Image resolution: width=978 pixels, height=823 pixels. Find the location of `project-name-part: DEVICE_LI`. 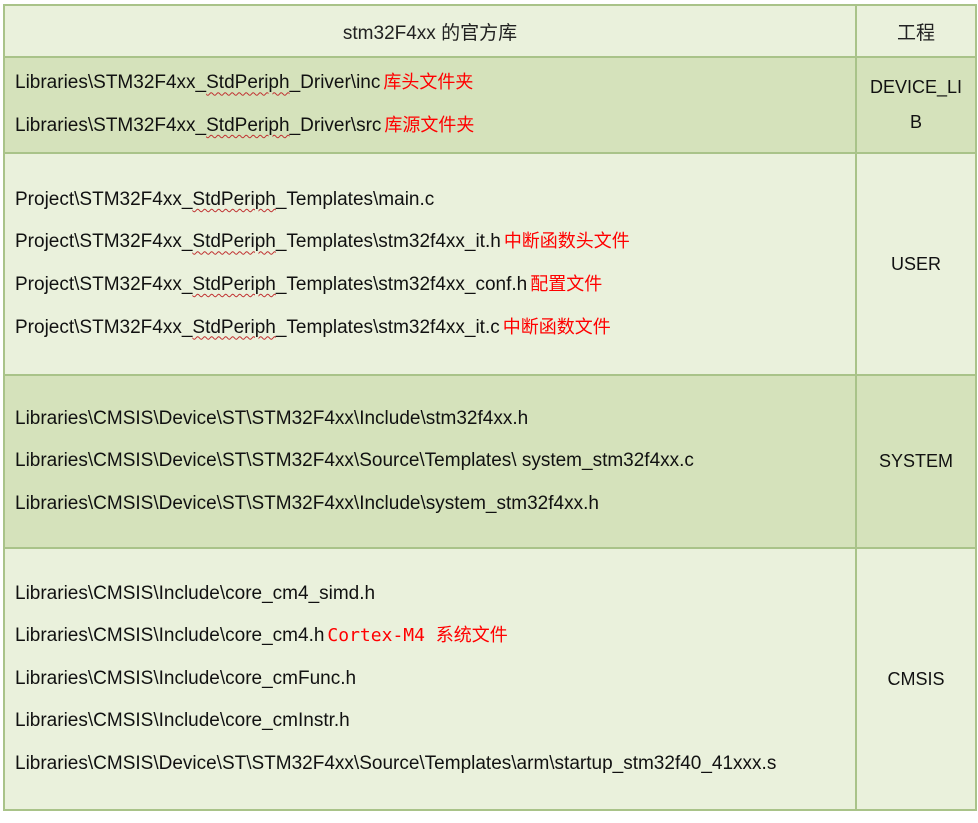

project-name-part: DEVICE_LI is located at coordinates (916, 87).